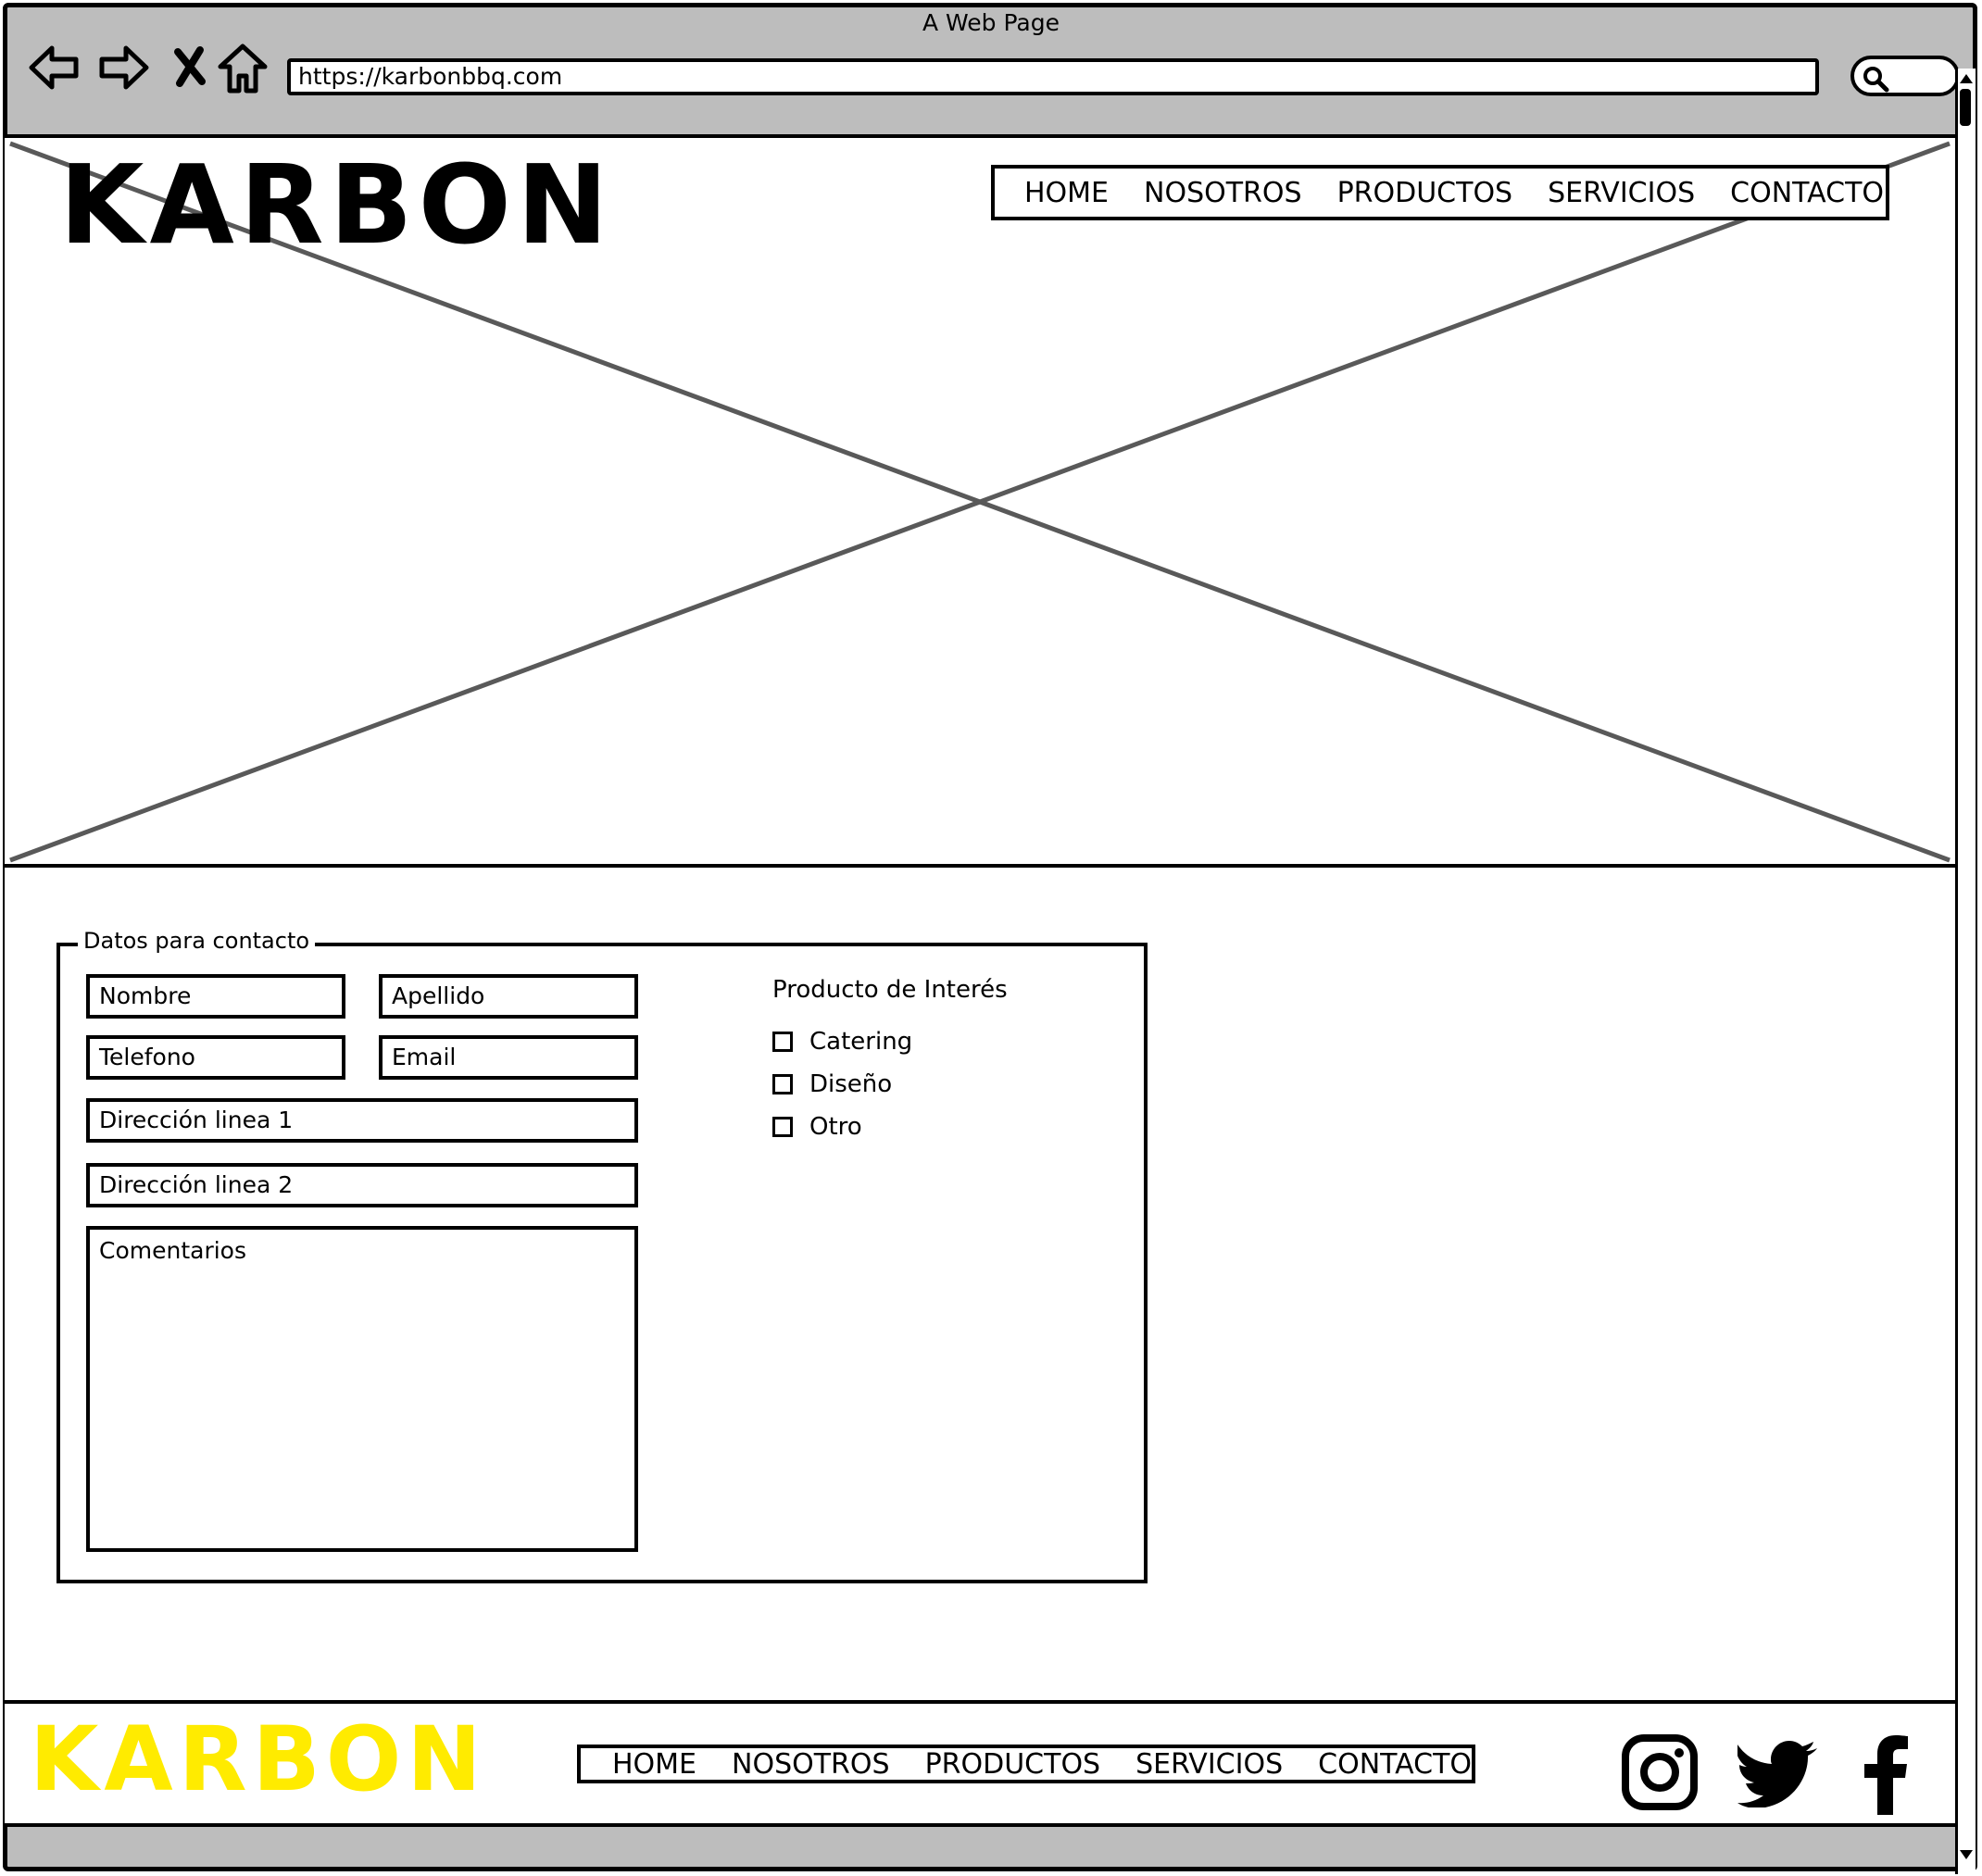  What do you see at coordinates (861, 1042) in the screenshot?
I see `checkbox-label: Catering` at bounding box center [861, 1042].